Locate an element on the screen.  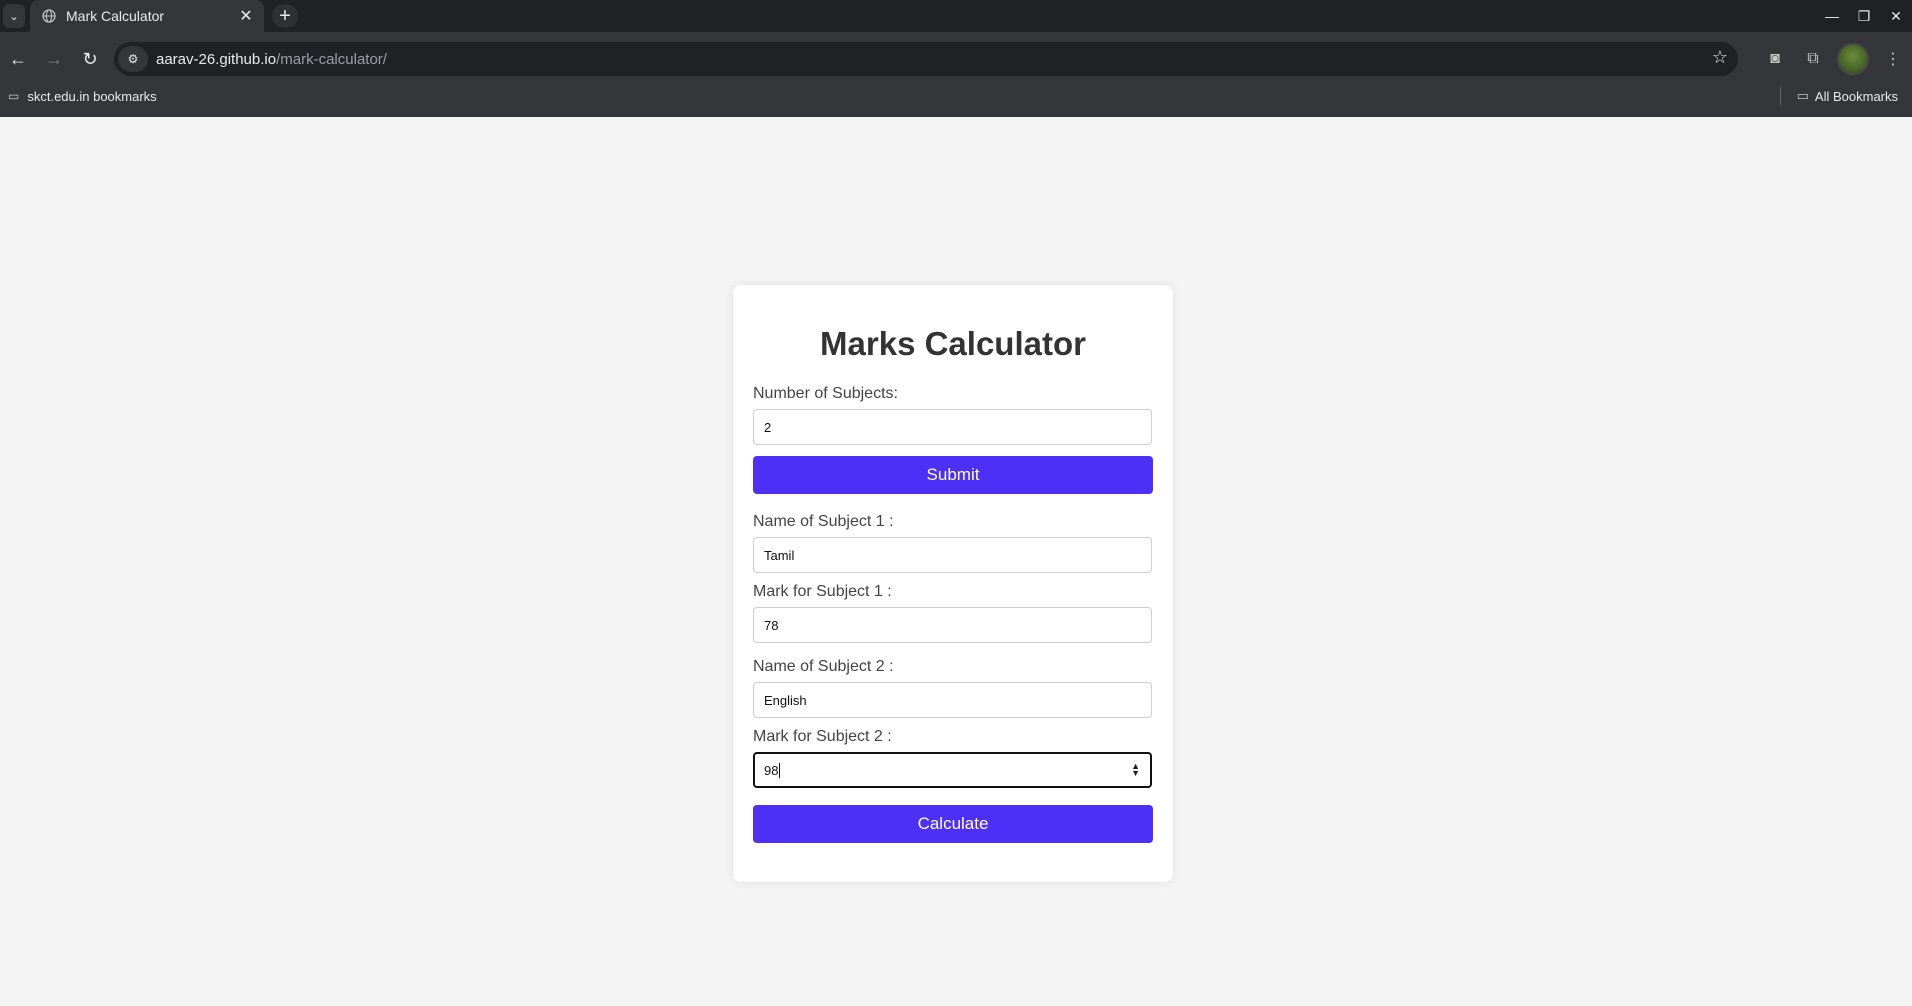
chevron-down-icon: ⌄ is located at coordinates (14, 16).